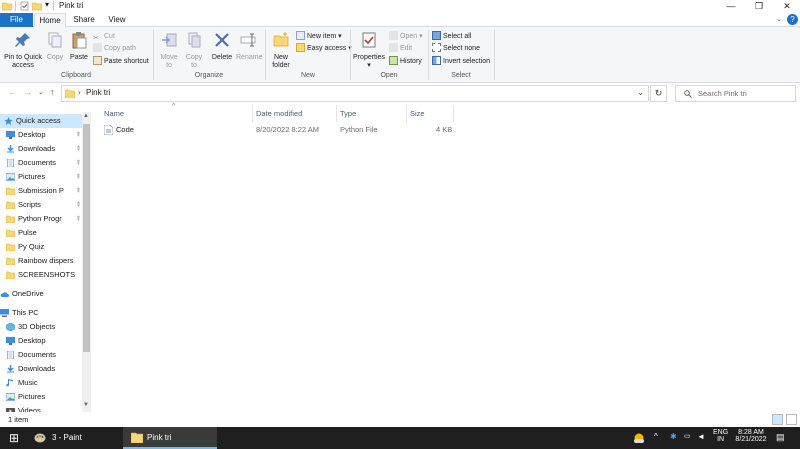  I want to click on sidebar-item-documents: Documents ✎, so click(41, 163).